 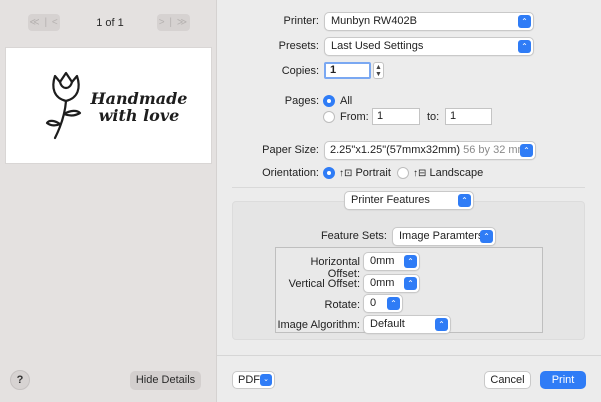 I want to click on footer-divider, so click(x=409, y=355).